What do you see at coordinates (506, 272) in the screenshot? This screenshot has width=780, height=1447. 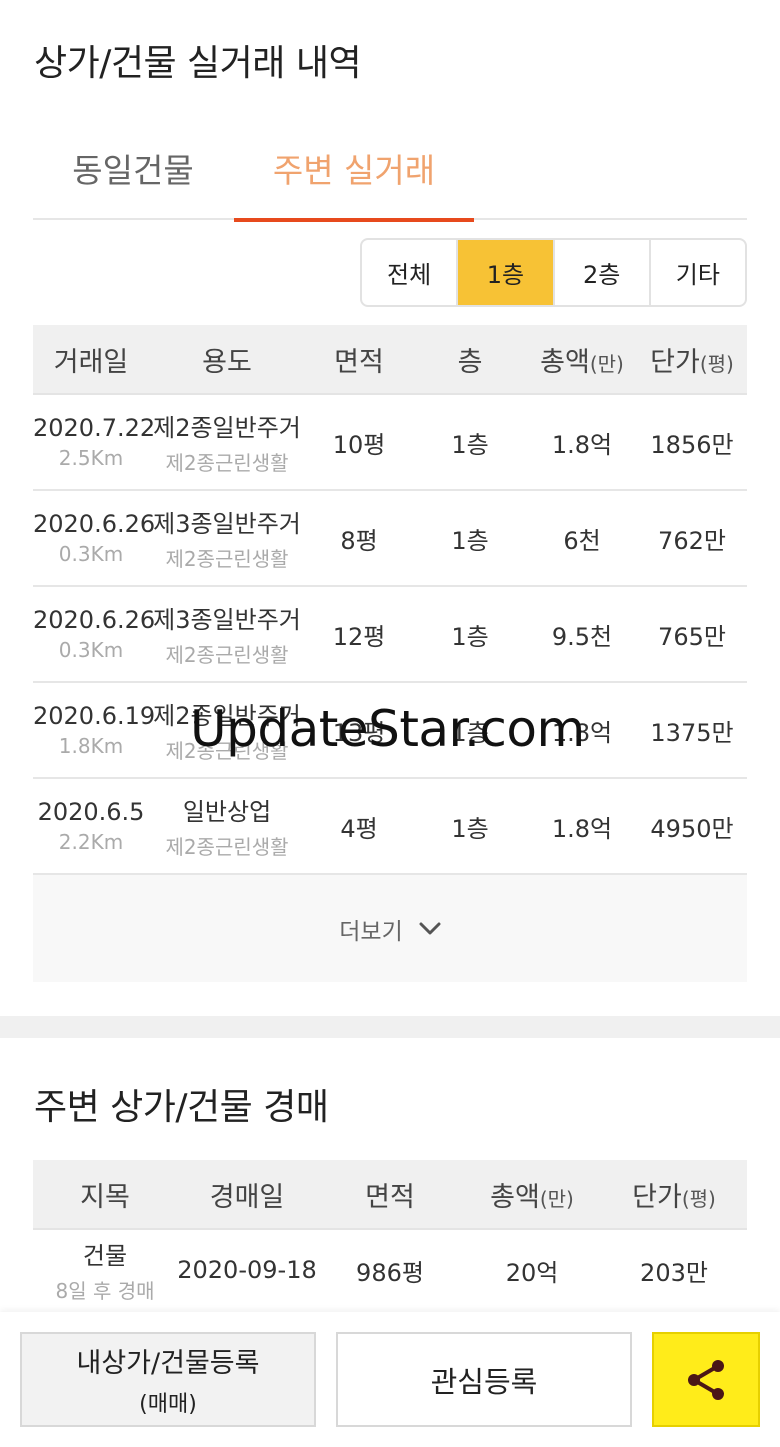 I see `floor-filter-1f: 1층` at bounding box center [506, 272].